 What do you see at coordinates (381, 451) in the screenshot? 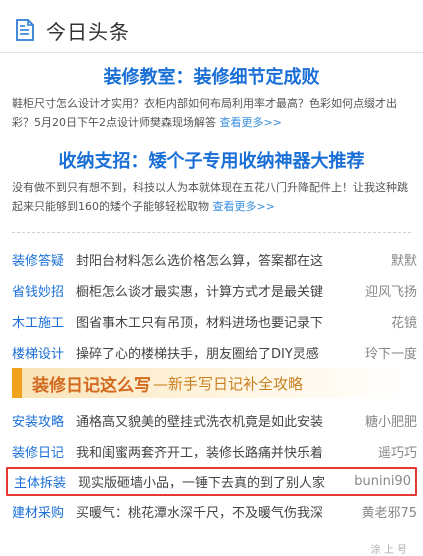
I see `author-name: 遥巧巧` at bounding box center [381, 451].